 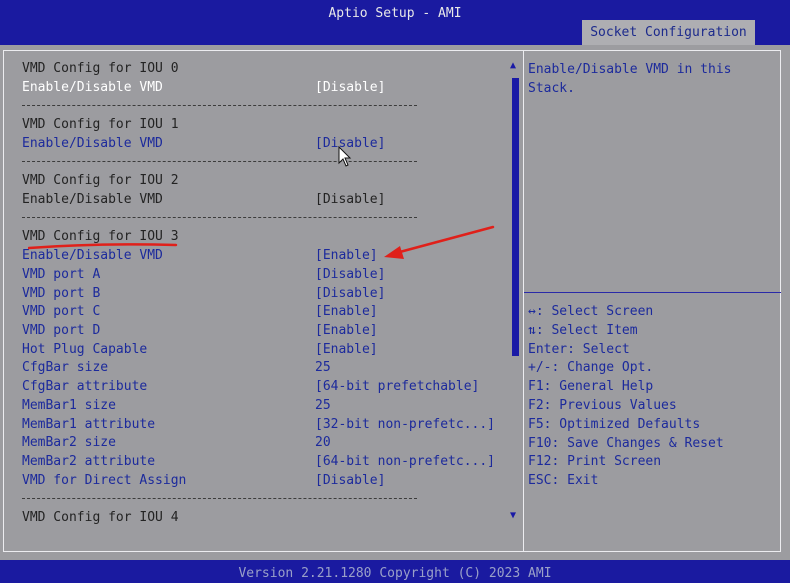 I want to click on key-hint: ESC: Exit, so click(x=563, y=481).